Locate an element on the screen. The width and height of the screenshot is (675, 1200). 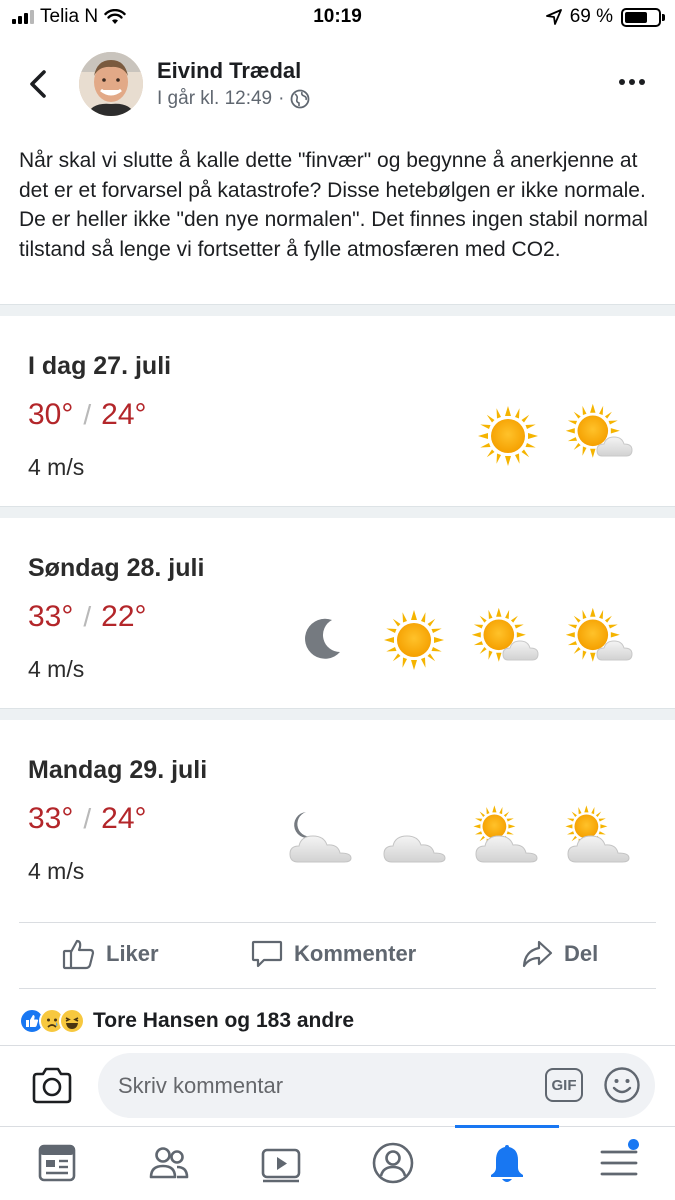
moon-cloud-icon is located at coordinates (320, 837).